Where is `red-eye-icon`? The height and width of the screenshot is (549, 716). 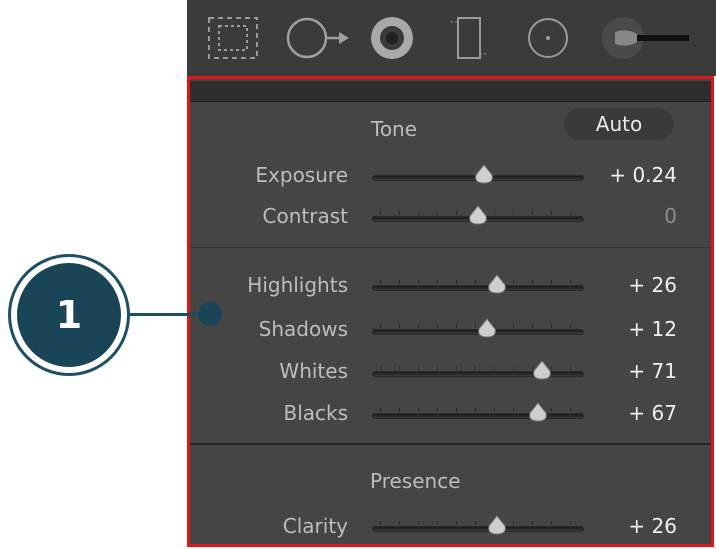 red-eye-icon is located at coordinates (392, 38).